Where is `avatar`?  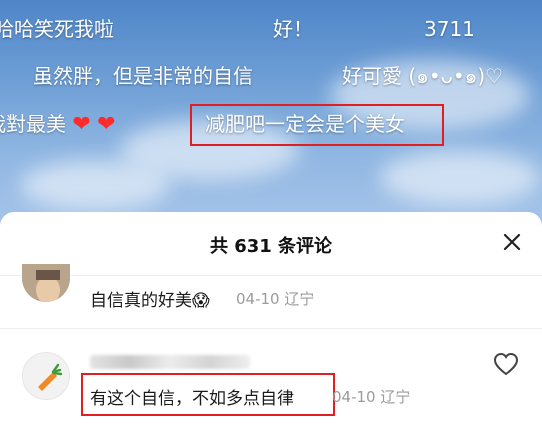
avatar is located at coordinates (46, 376).